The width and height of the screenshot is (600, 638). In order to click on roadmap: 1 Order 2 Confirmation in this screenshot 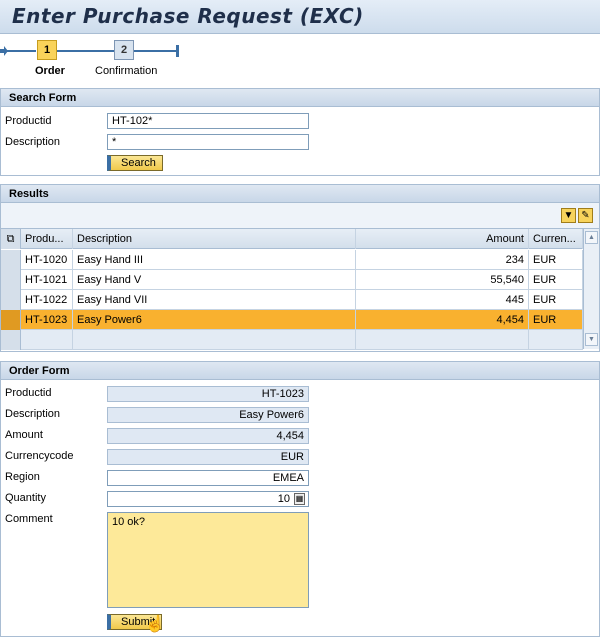, I will do `click(300, 60)`.